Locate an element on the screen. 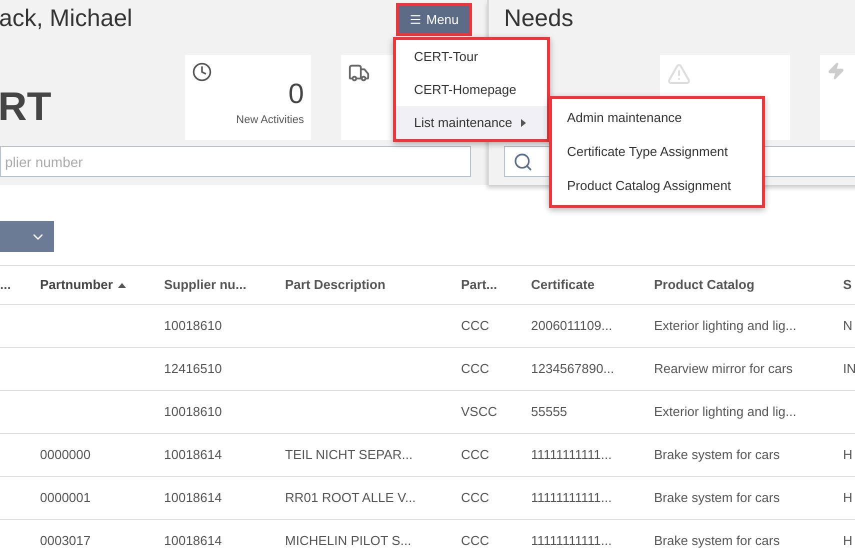 The image size is (855, 558). table-cell: 12416510 is located at coordinates (193, 368).